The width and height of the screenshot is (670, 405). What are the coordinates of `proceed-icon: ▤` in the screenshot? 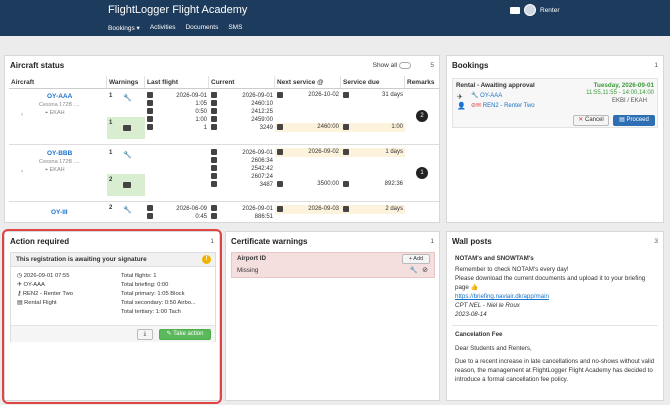 It's located at (622, 120).